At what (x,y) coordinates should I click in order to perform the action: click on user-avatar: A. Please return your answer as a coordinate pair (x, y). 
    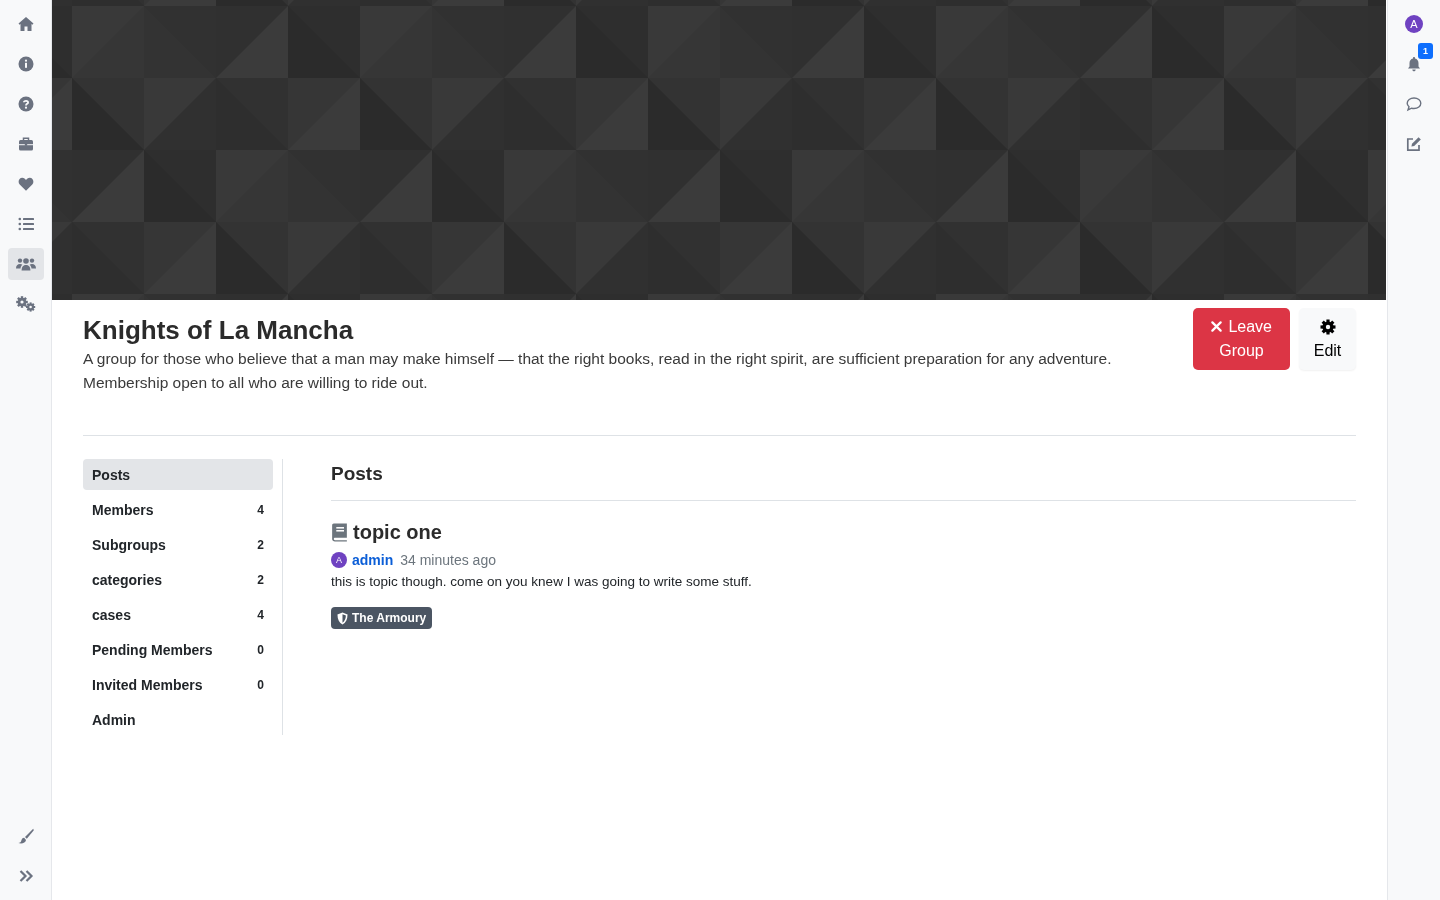
    Looking at the image, I should click on (1414, 24).